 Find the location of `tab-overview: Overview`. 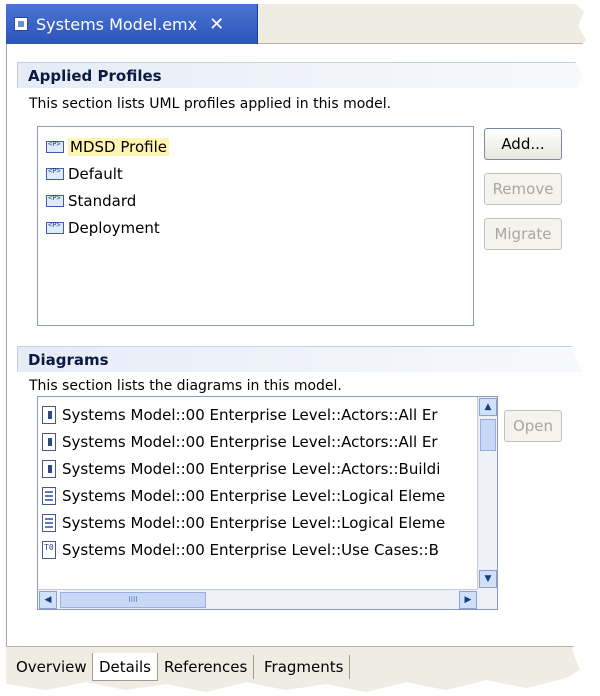

tab-overview: Overview is located at coordinates (52, 667).